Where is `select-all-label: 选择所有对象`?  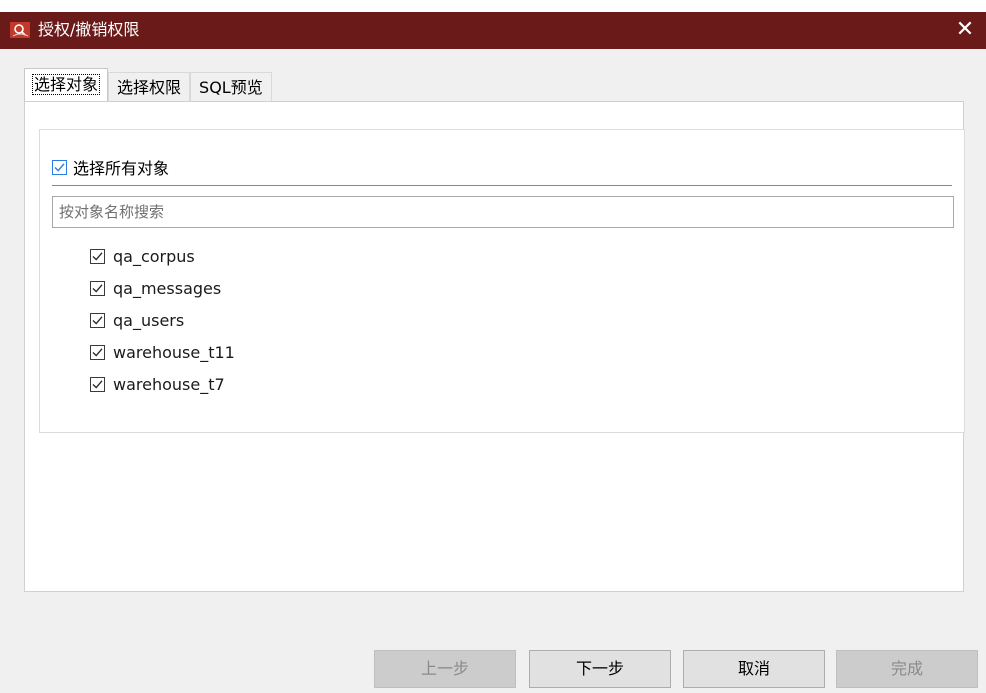 select-all-label: 选择所有对象 is located at coordinates (121, 168).